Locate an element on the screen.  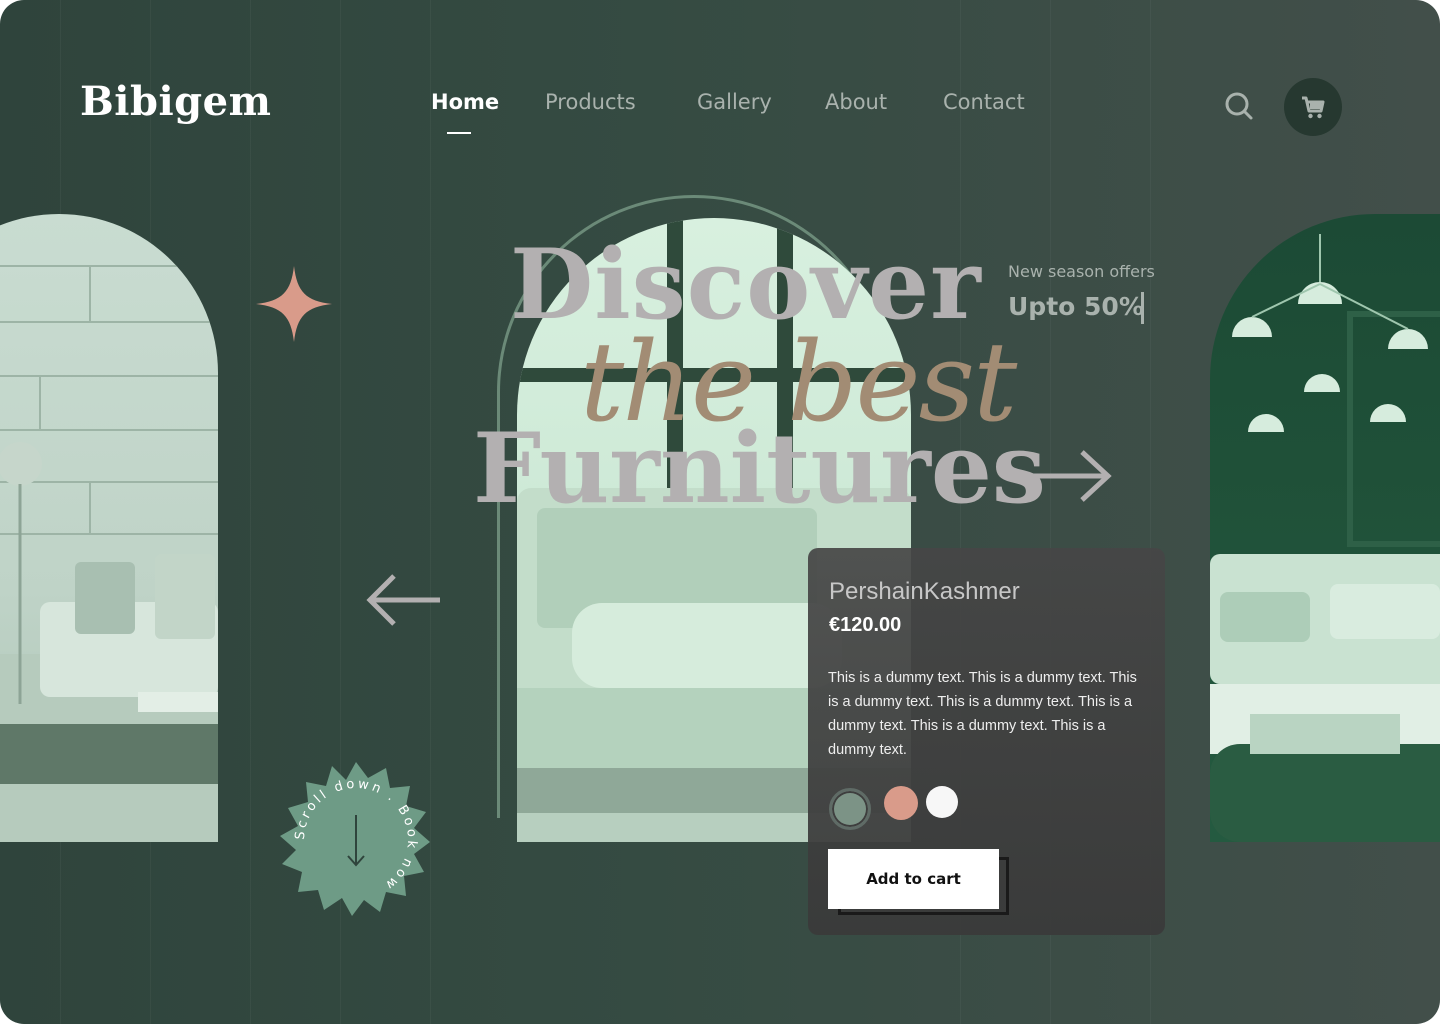
scroll-down-badge: Scroll down . Book now is located at coordinates (356, 840).